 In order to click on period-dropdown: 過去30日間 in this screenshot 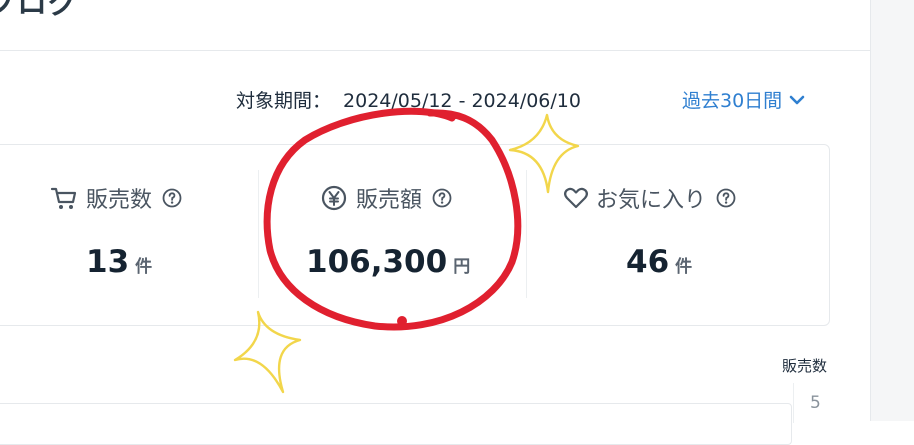, I will do `click(744, 99)`.